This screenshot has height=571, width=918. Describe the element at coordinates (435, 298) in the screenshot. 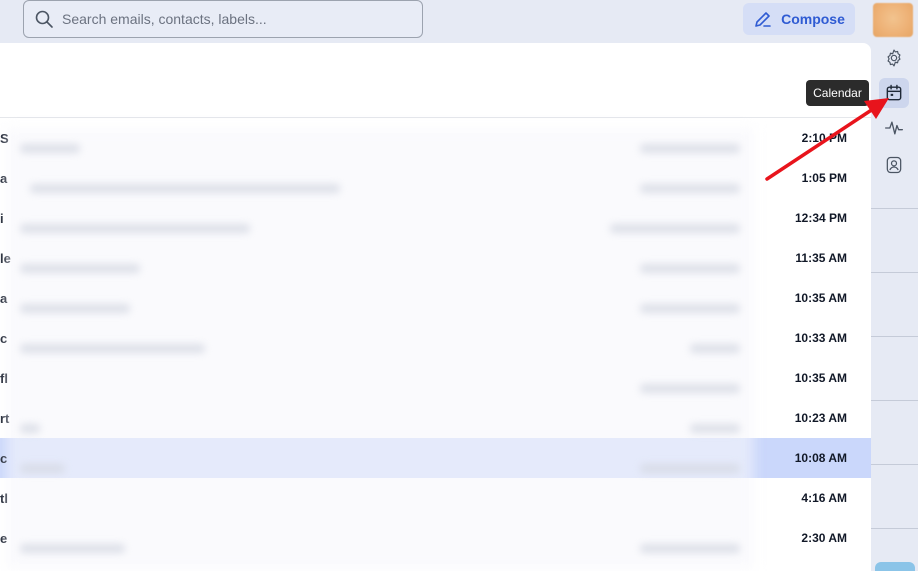

I see `email-row: a 10:35 AM` at that location.